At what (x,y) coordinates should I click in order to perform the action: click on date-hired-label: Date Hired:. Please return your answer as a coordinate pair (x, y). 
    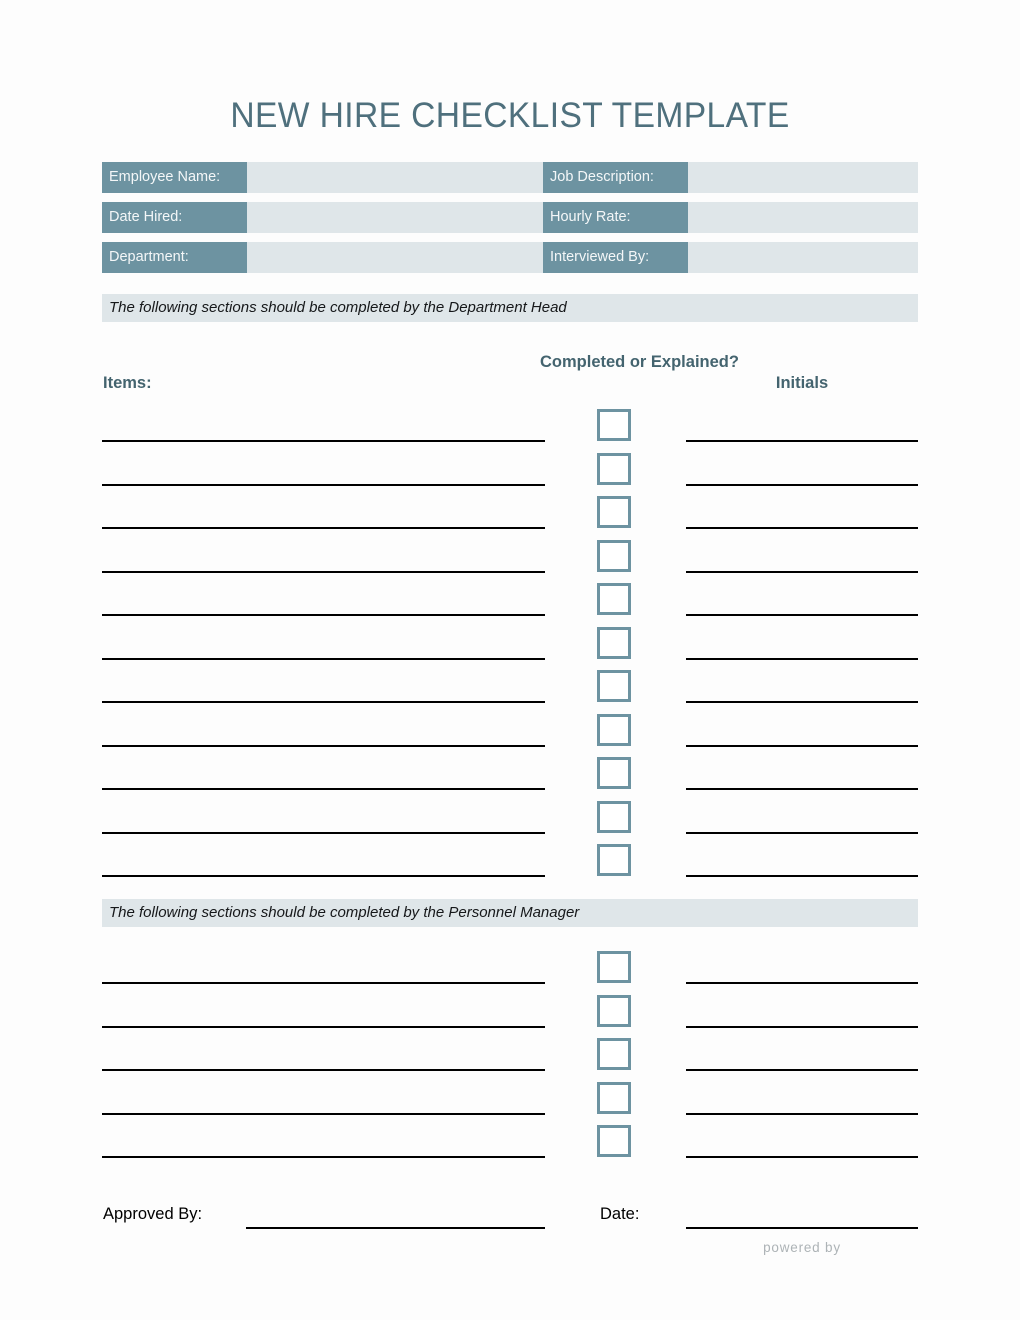
    Looking at the image, I should click on (174, 217).